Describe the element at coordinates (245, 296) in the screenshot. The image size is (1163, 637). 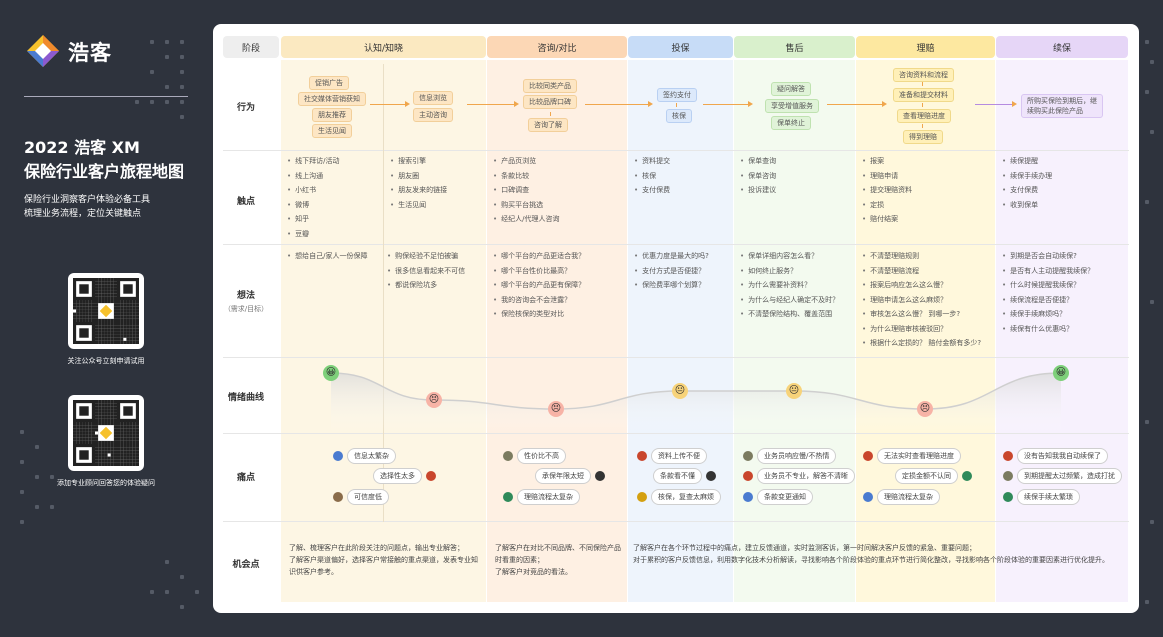
I see `row-label-thoughts-title: 想法` at that location.